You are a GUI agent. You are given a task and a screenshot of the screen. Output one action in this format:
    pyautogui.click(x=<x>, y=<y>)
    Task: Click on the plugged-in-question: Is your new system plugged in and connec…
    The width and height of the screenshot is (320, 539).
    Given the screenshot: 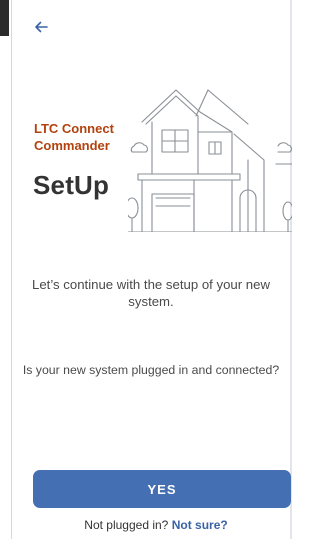 What is the action you would take?
    pyautogui.click(x=151, y=370)
    